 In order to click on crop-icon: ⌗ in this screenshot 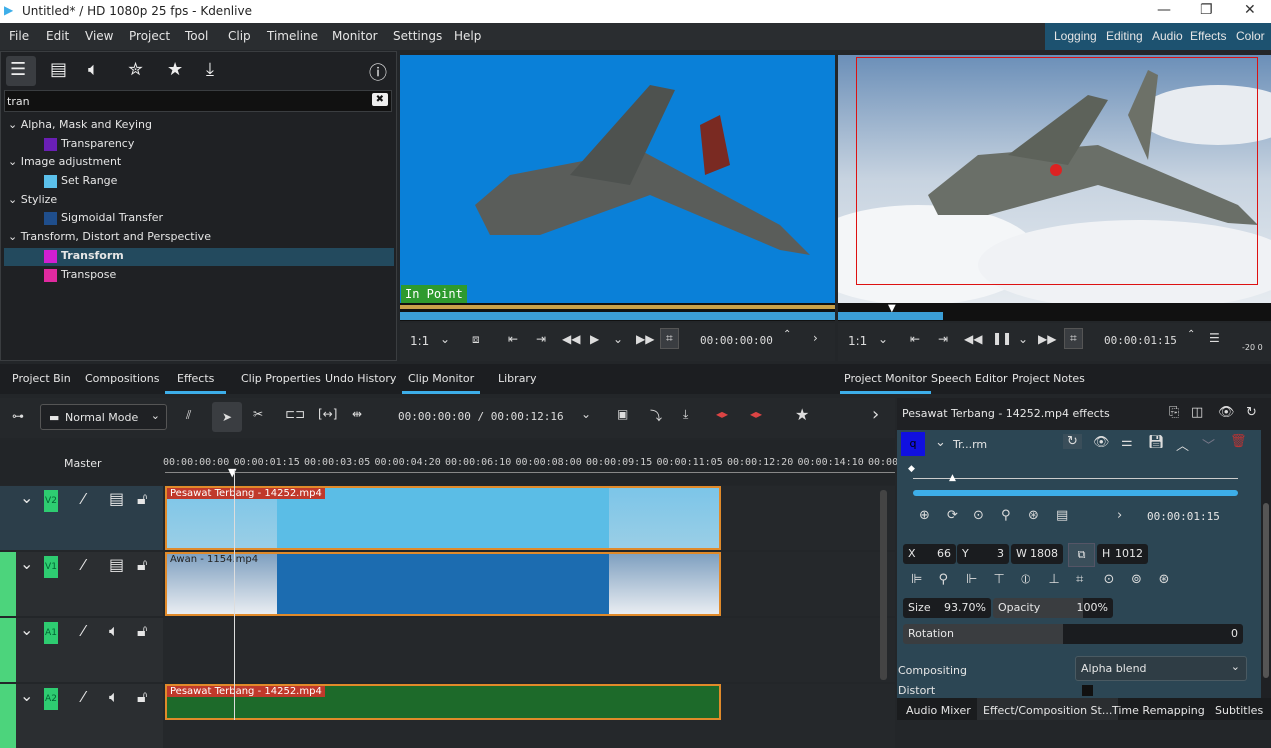, I will do `click(669, 338)`.